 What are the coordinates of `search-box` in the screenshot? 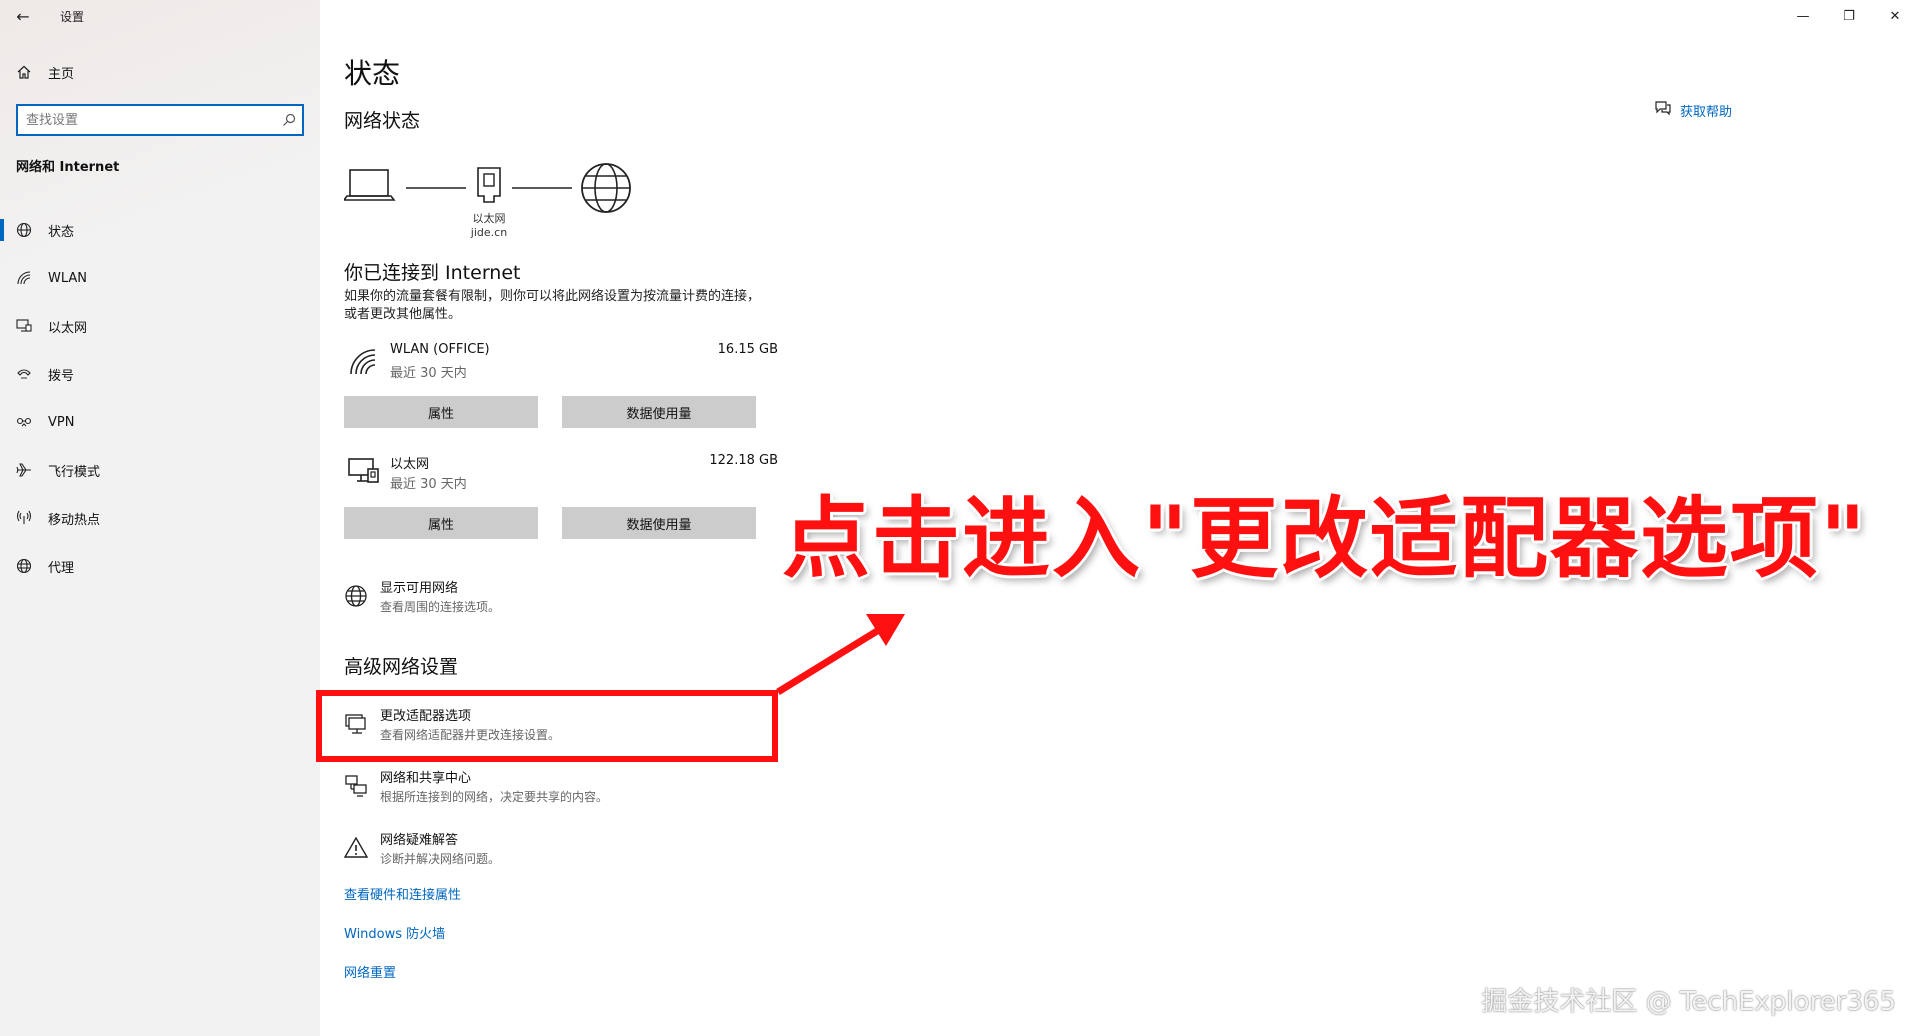 It's located at (160, 120).